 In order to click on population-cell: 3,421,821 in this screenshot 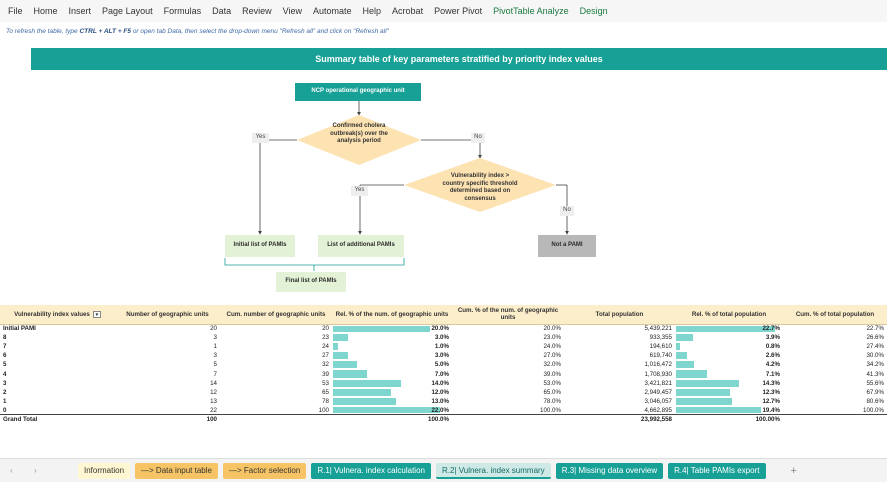, I will do `click(658, 383)`.